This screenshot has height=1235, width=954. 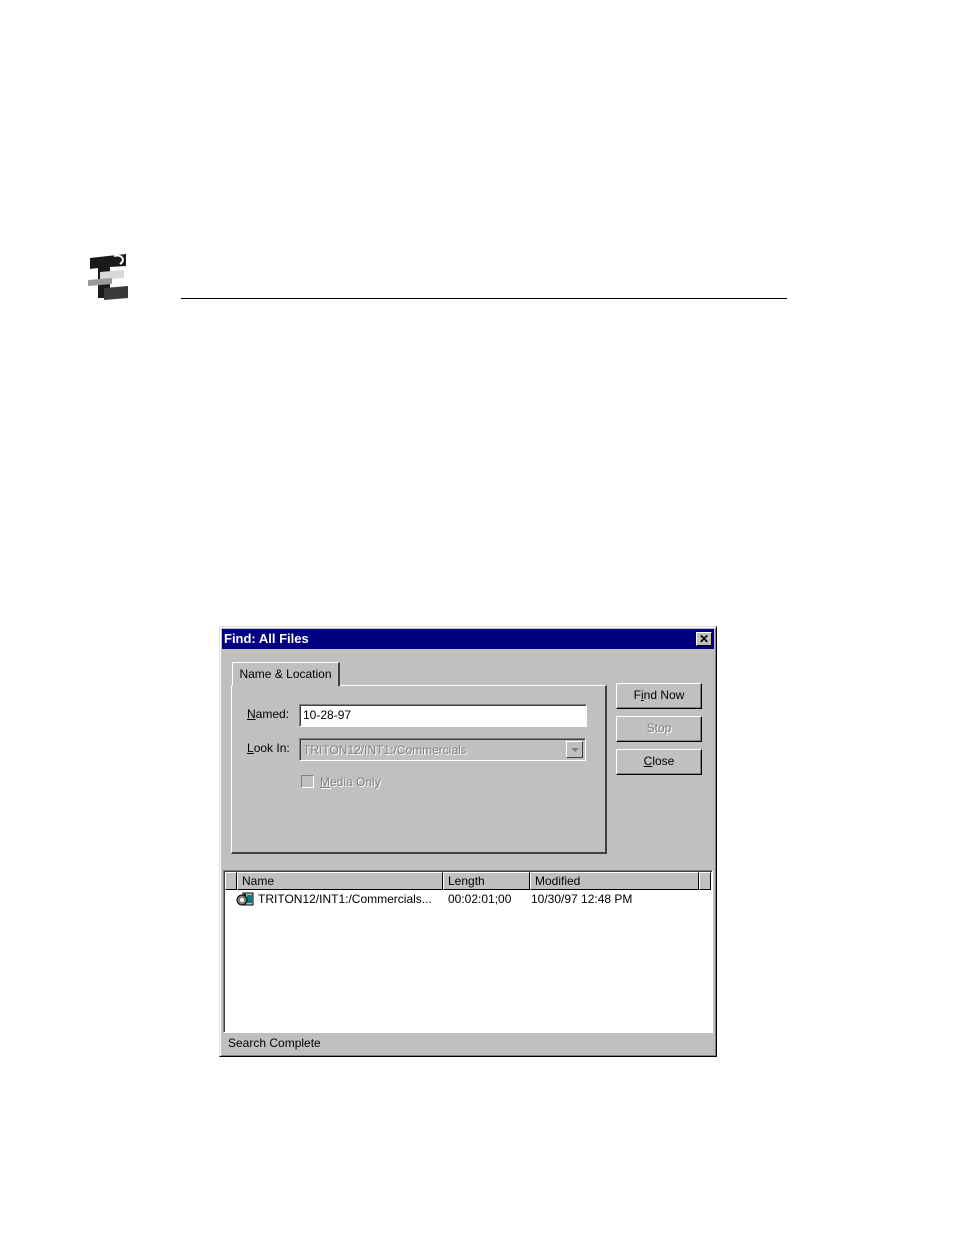 What do you see at coordinates (468, 639) in the screenshot?
I see `dialog-titlebar: Find: All Files ✕` at bounding box center [468, 639].